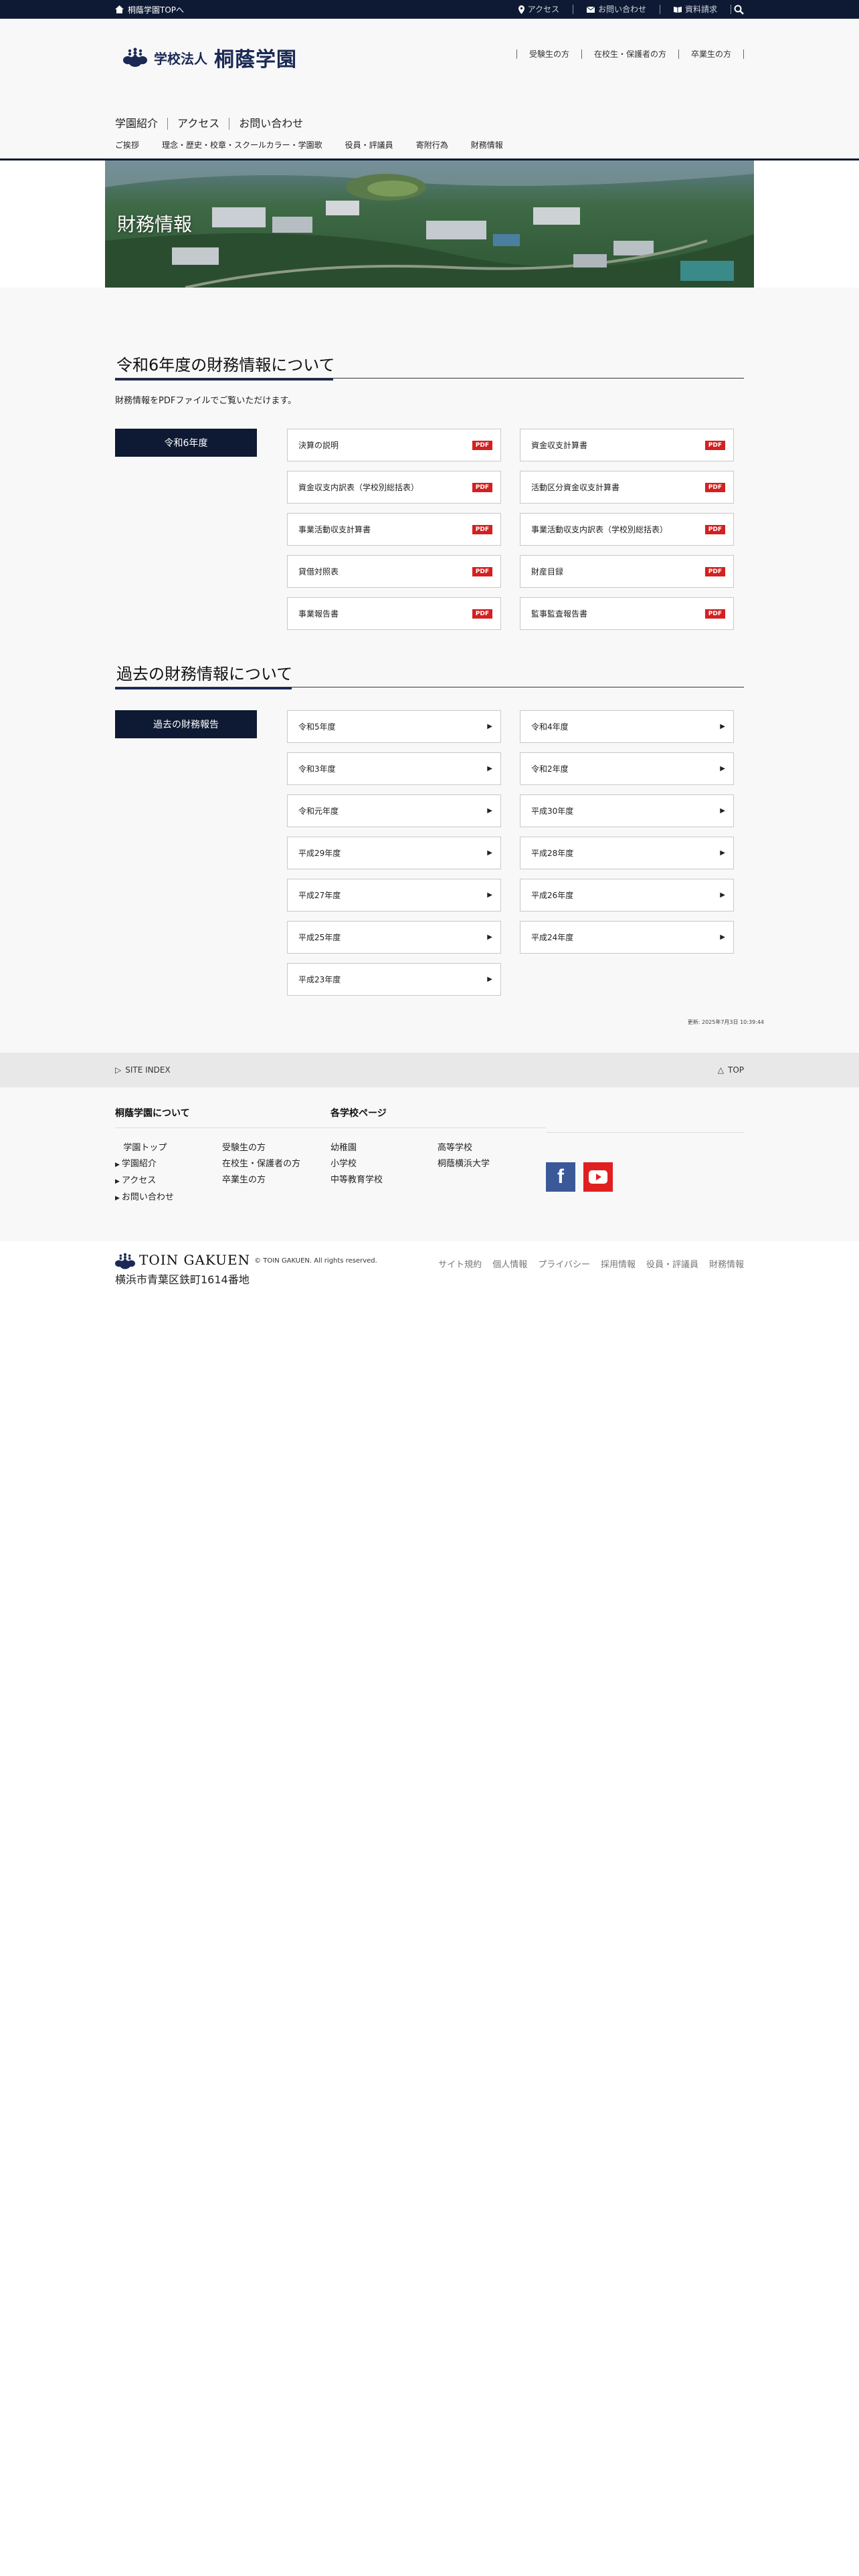 This screenshot has height=2576, width=859. I want to click on subnav-financial: 財務情報, so click(487, 144).